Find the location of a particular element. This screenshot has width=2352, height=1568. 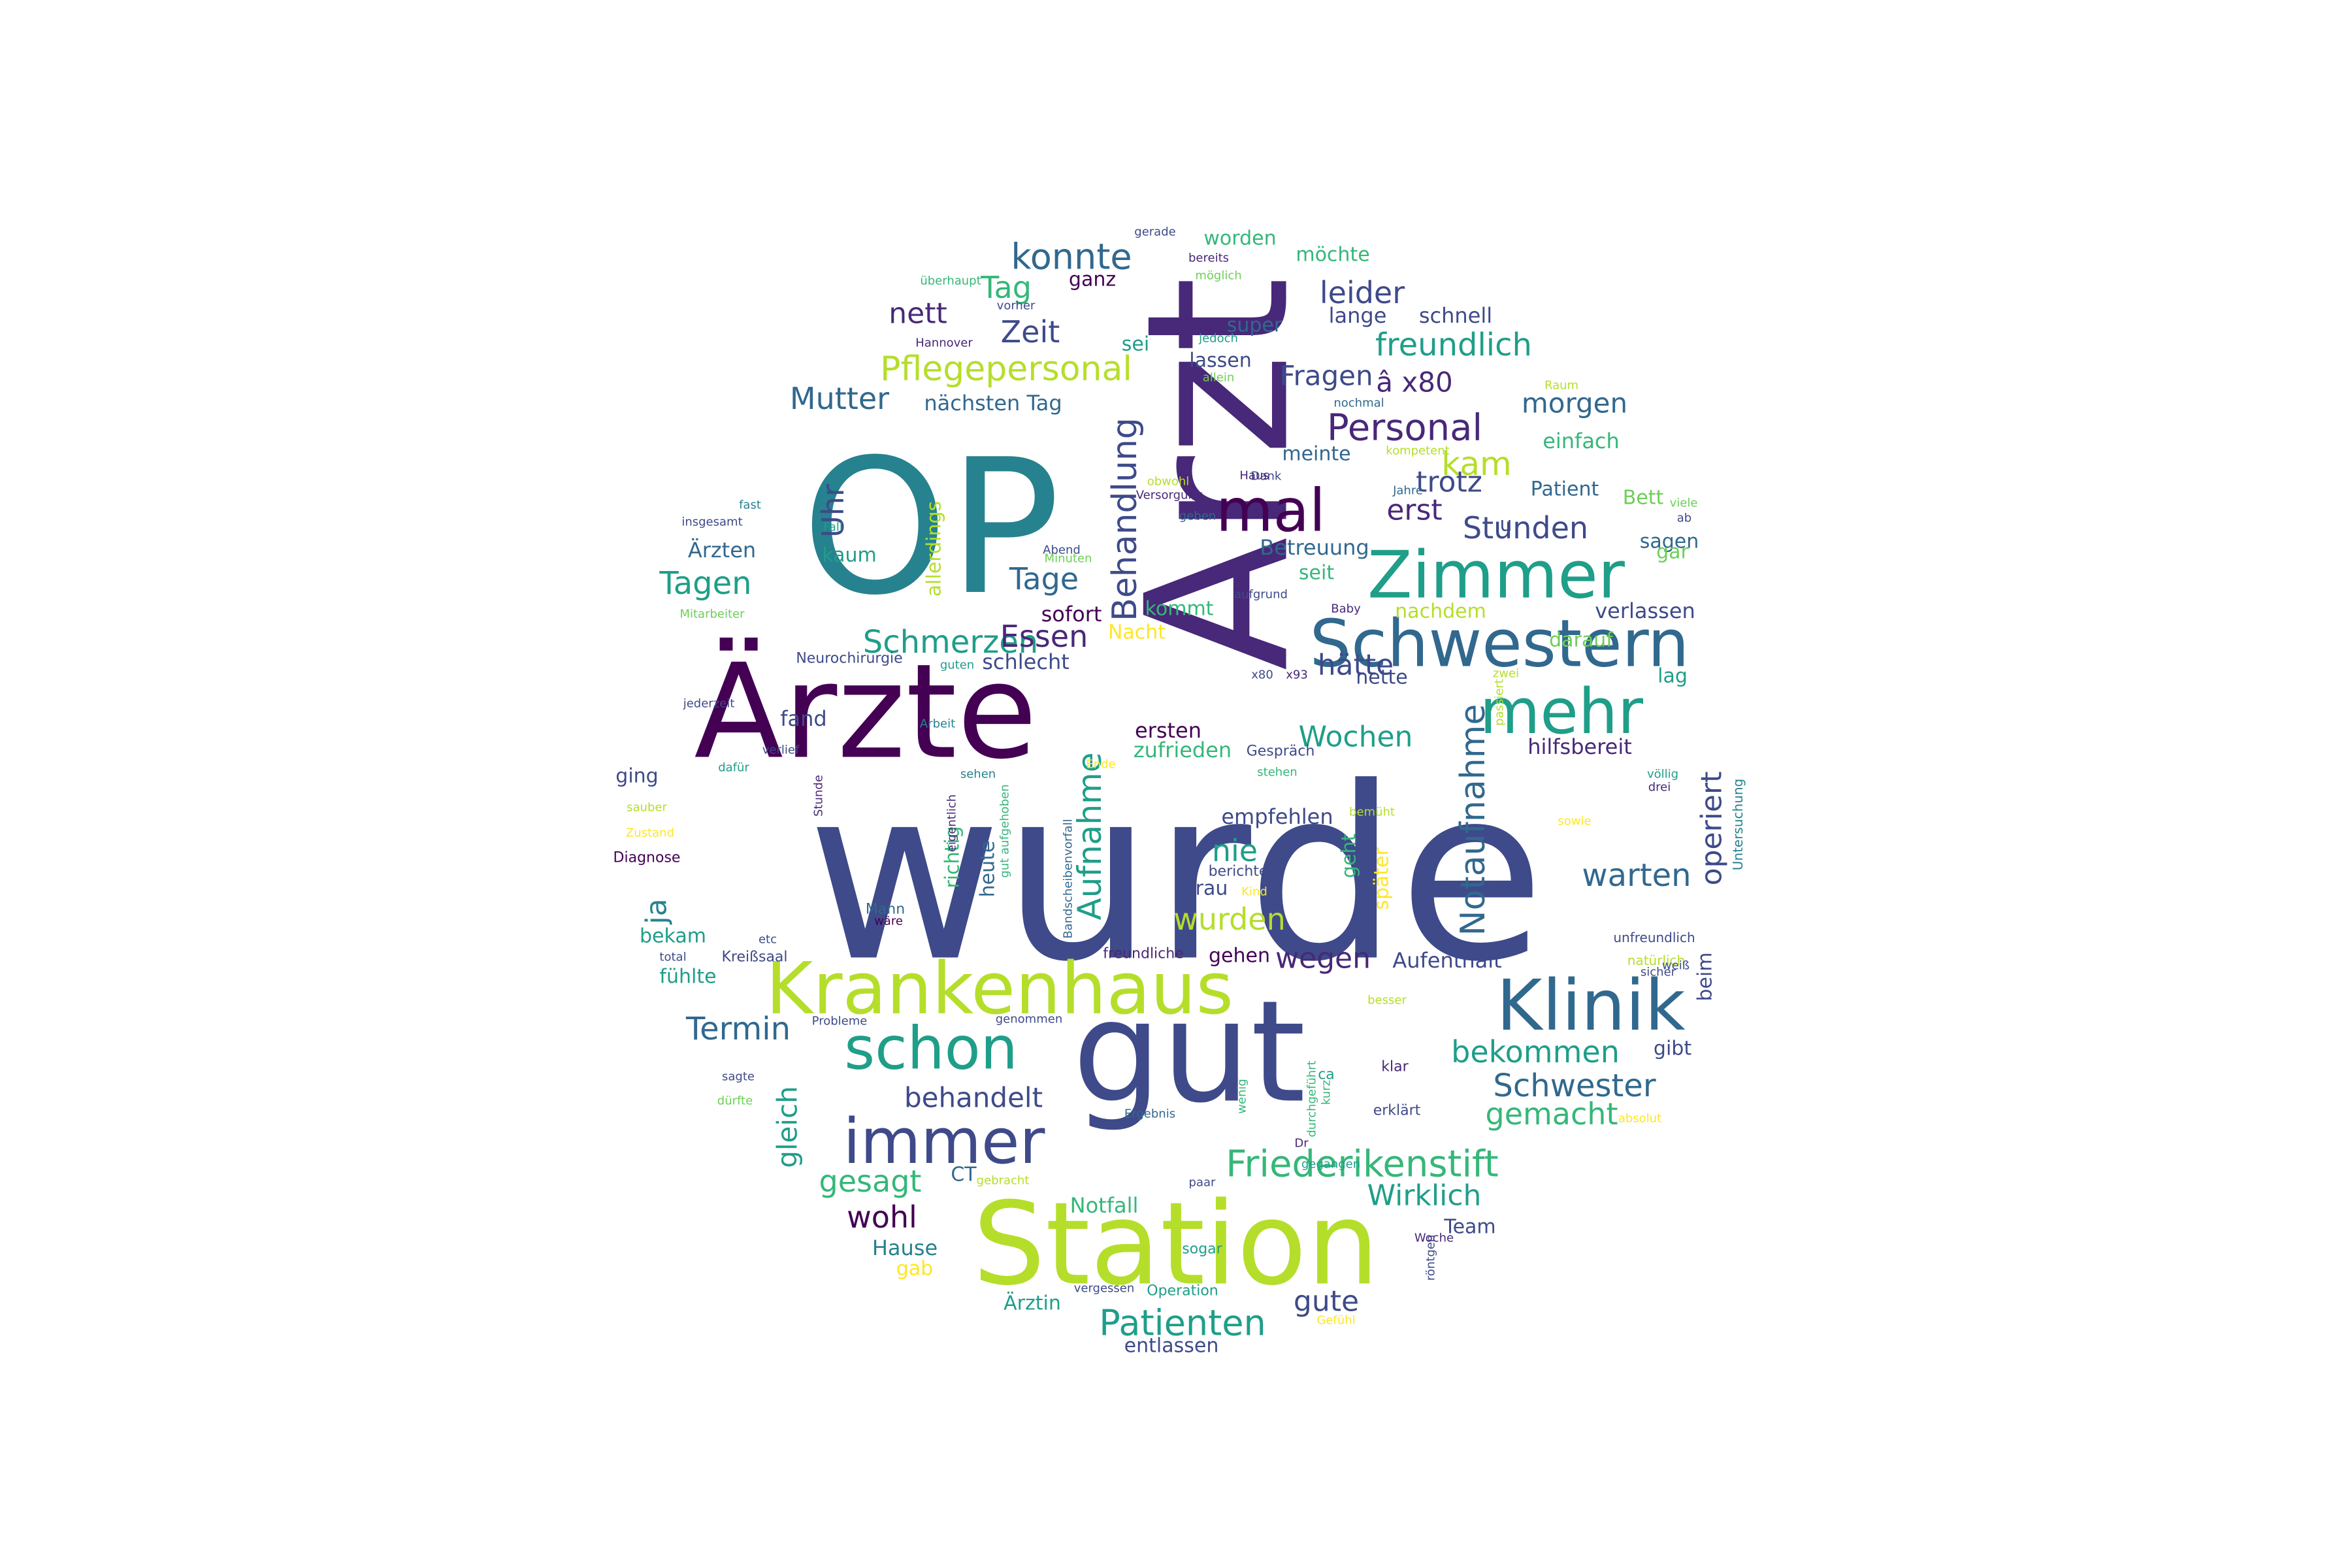

word-184: obwohl is located at coordinates (1168, 482).